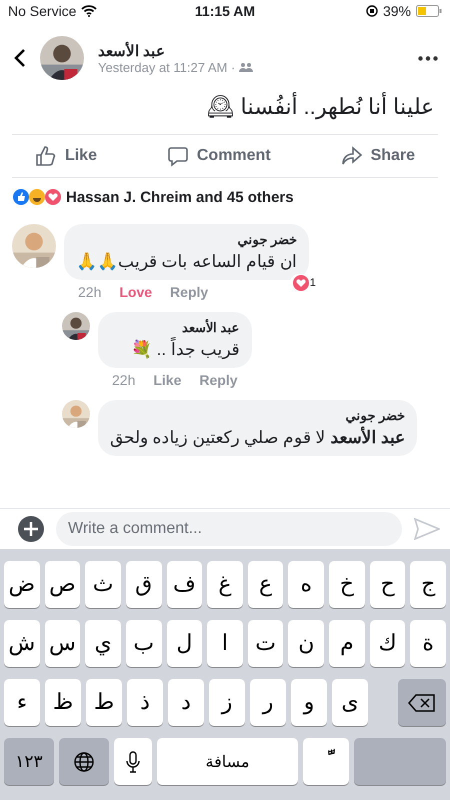 Image resolution: width=450 pixels, height=800 pixels. I want to click on share-arrow-icon, so click(351, 156).